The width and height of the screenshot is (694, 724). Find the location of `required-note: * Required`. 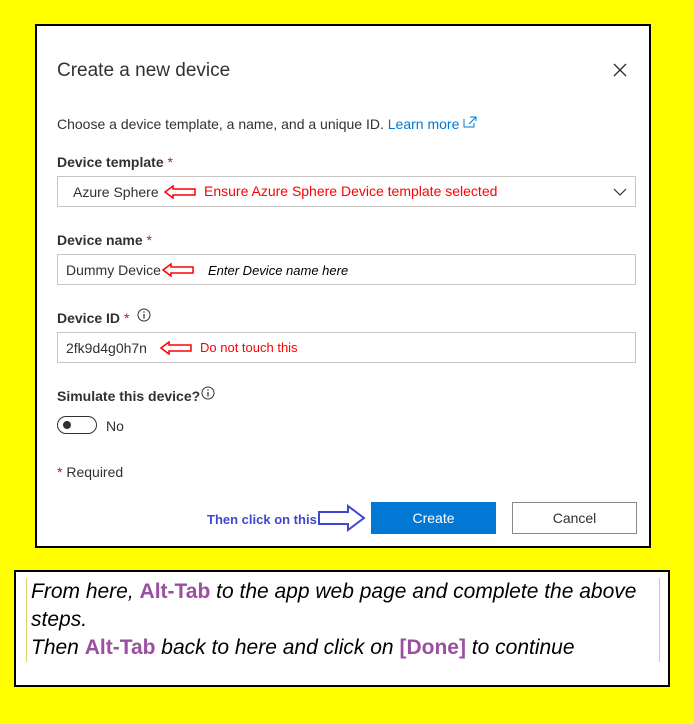

required-note: * Required is located at coordinates (90, 472).